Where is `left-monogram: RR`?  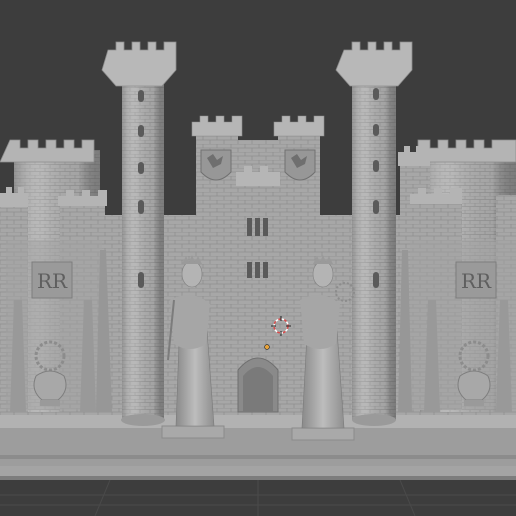 left-monogram: RR is located at coordinates (52, 281).